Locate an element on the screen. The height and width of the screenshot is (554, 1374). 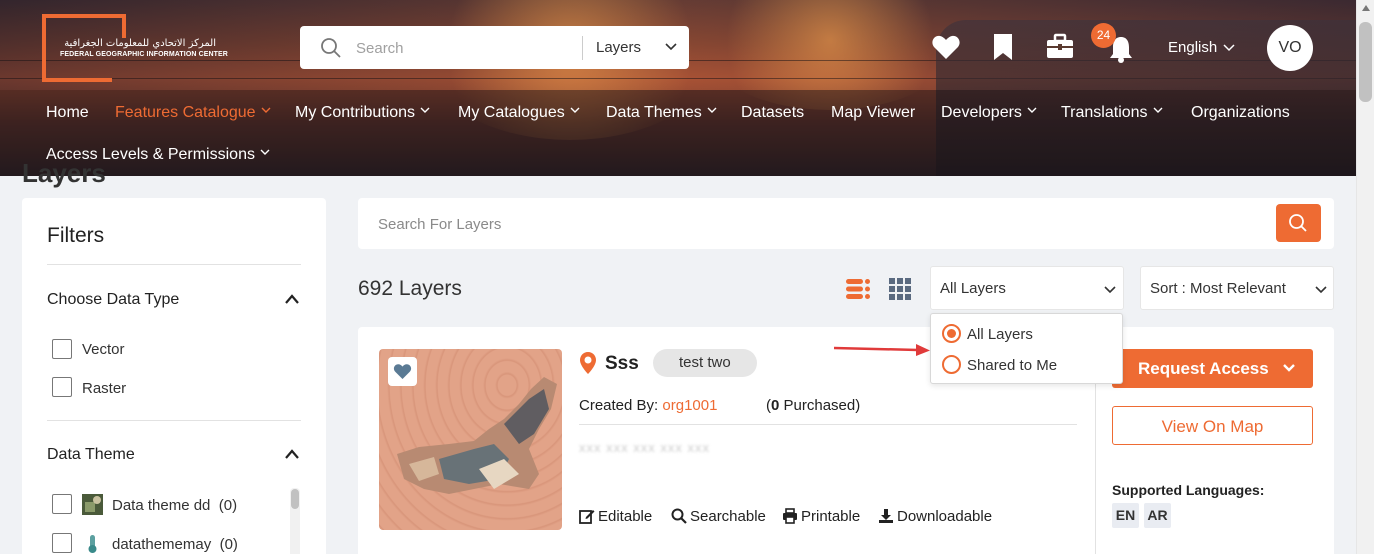
theme-label: datathememay (0) is located at coordinates (175, 544).